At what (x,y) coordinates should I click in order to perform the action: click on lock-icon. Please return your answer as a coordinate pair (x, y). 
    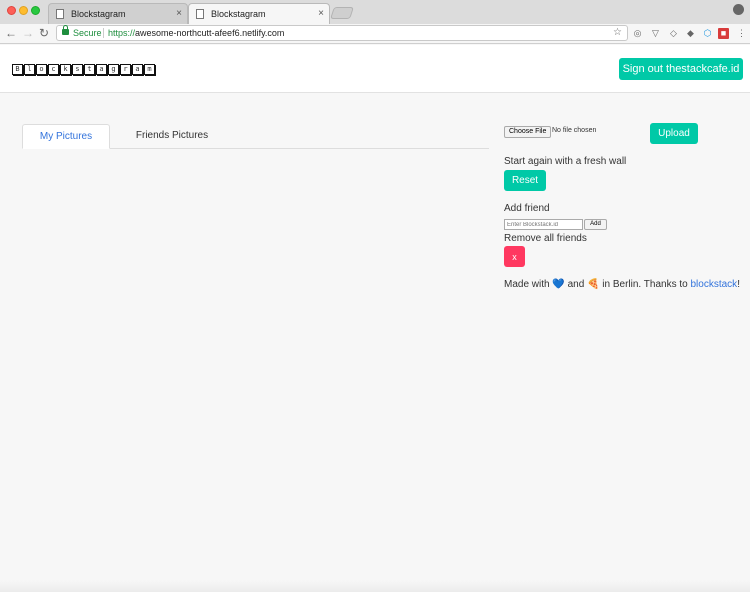
    Looking at the image, I should click on (65, 30).